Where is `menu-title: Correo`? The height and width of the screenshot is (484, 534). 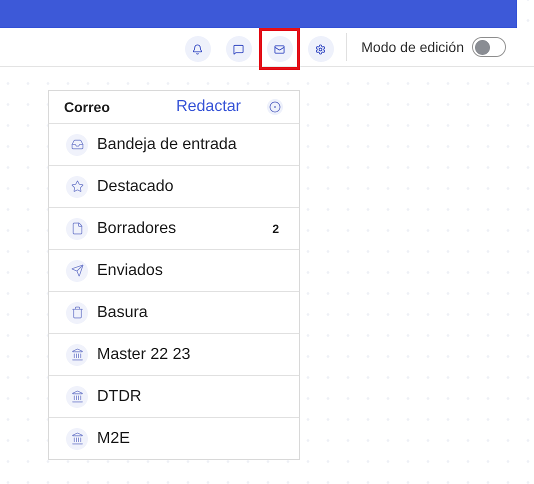 menu-title: Correo is located at coordinates (87, 107).